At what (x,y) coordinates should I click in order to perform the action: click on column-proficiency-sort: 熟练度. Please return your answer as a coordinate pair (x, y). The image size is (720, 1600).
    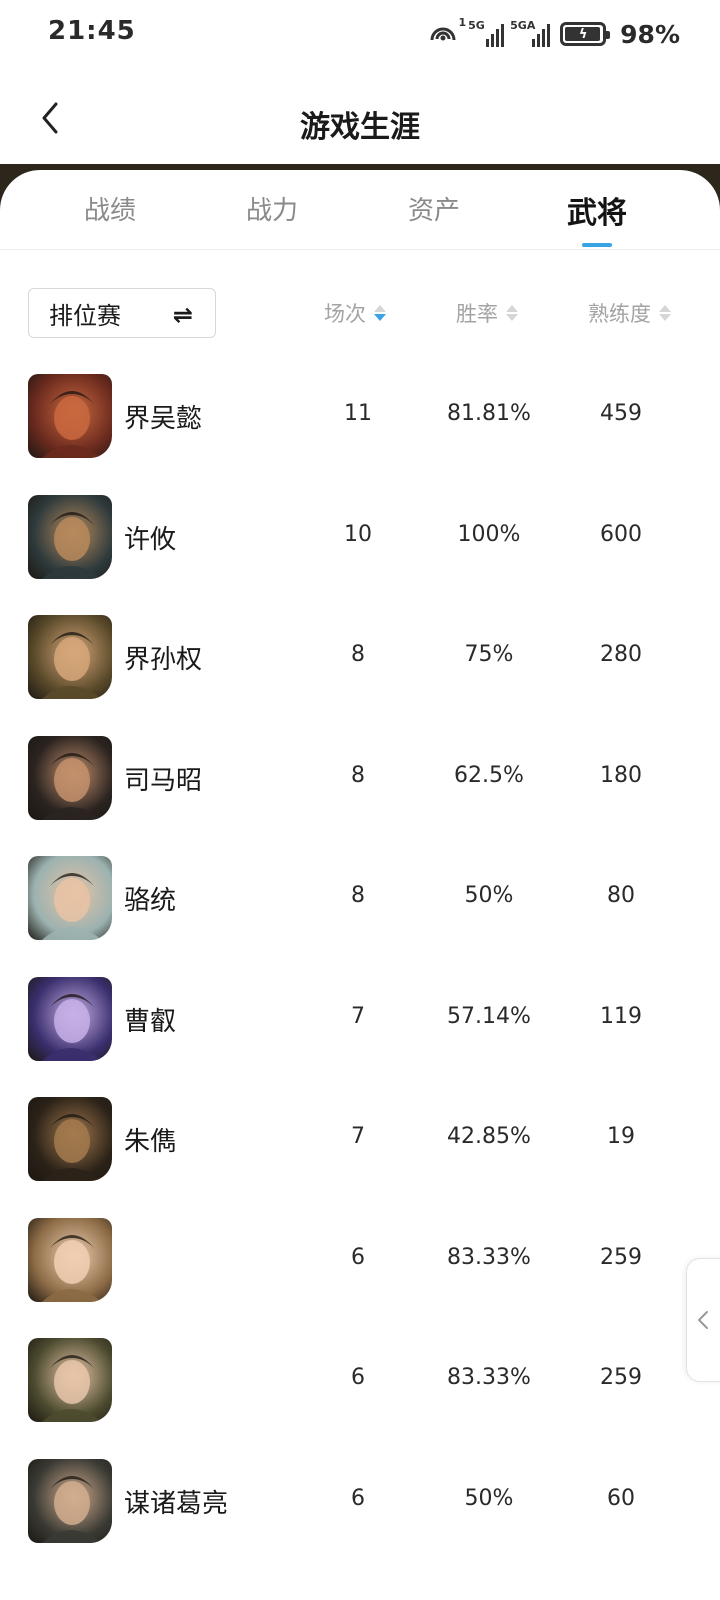
    Looking at the image, I should click on (629, 313).